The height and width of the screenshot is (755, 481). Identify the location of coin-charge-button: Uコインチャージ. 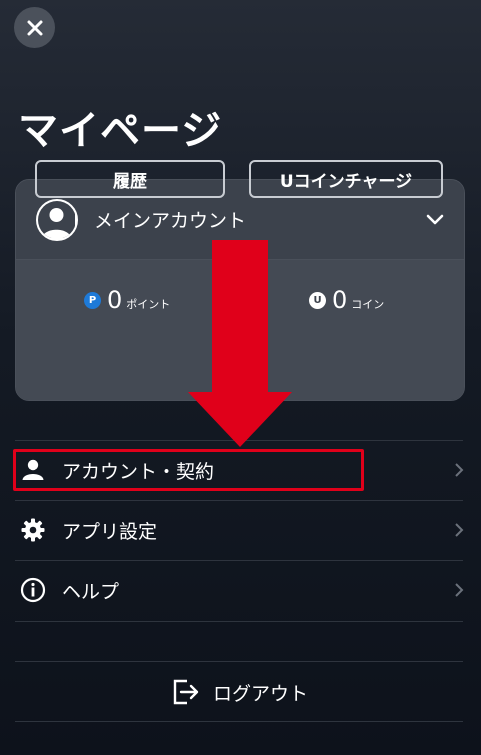
(346, 179).